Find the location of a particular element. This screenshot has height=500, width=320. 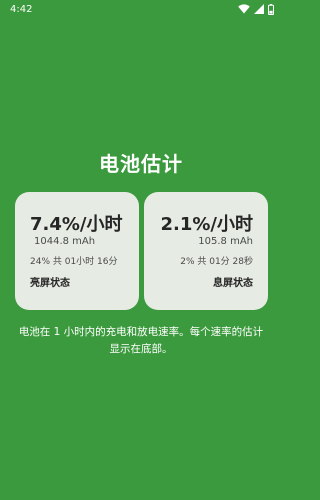

rate-description-line-2: 显示在底部。 is located at coordinates (141, 349).